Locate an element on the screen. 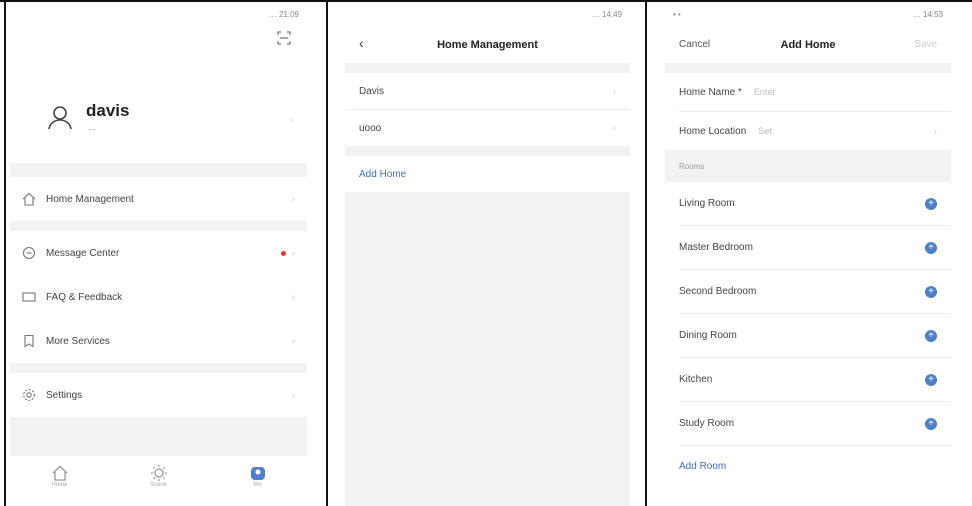 Image resolution: width=972 pixels, height=506 pixels. sun-icon is located at coordinates (158, 473).